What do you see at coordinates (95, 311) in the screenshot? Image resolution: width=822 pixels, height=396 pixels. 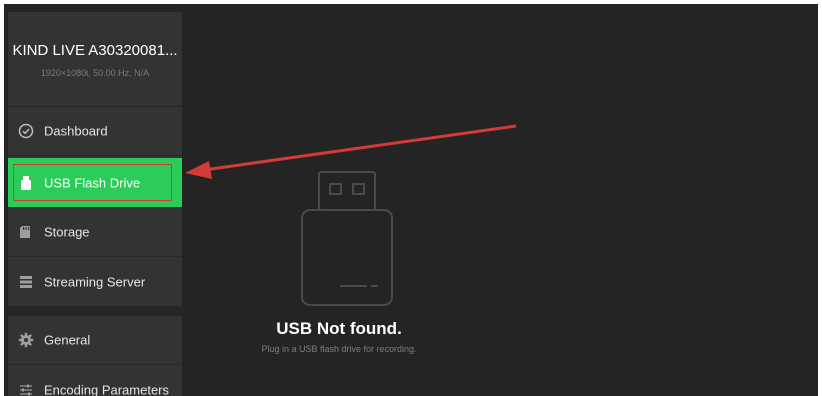 I see `sidebar-separator` at bounding box center [95, 311].